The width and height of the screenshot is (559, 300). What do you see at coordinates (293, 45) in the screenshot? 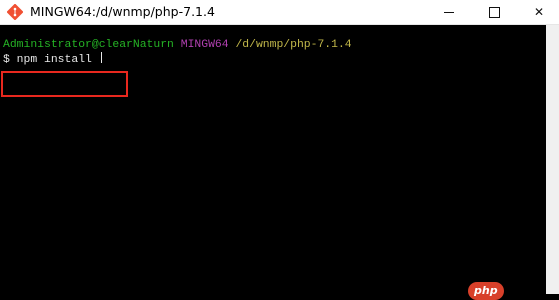
I see `prompt-cwd: /d/wnmp/php-7.1.4` at bounding box center [293, 45].